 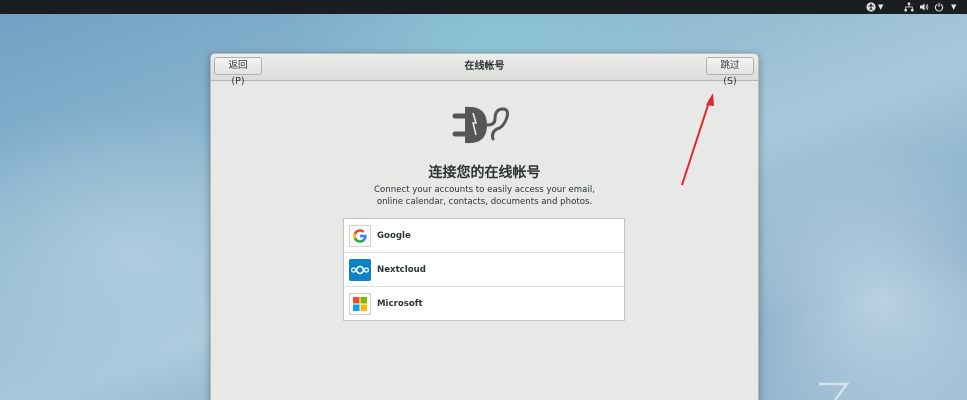 I want to click on volume-icon, so click(x=924, y=7).